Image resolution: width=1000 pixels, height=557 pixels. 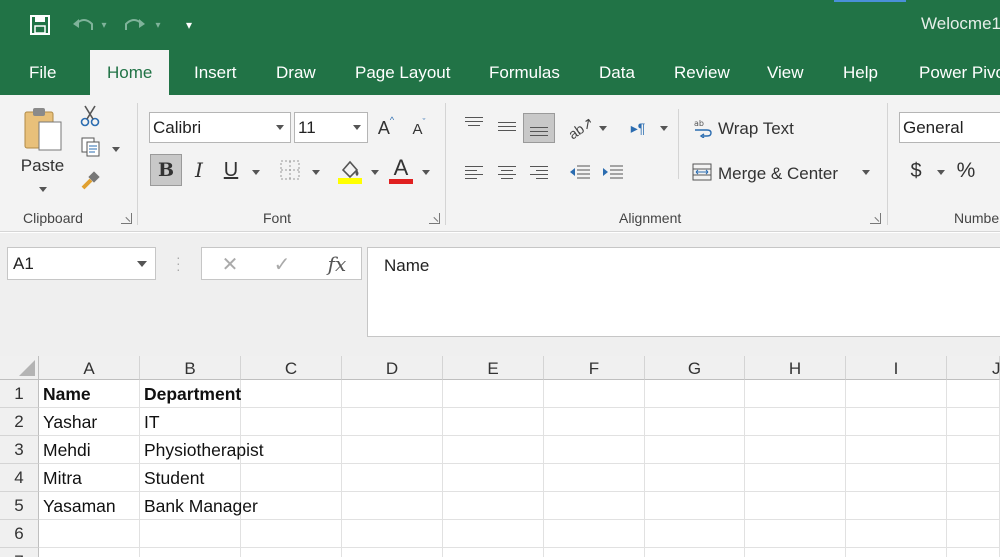 I want to click on wrap-text-icon: ab, so click(x=703, y=128).